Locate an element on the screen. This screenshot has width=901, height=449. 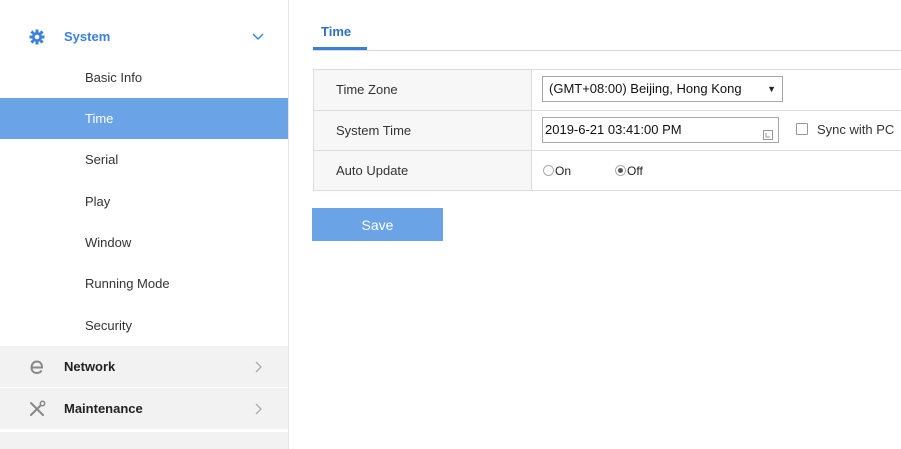
system-time-label: System Time is located at coordinates (374, 130).